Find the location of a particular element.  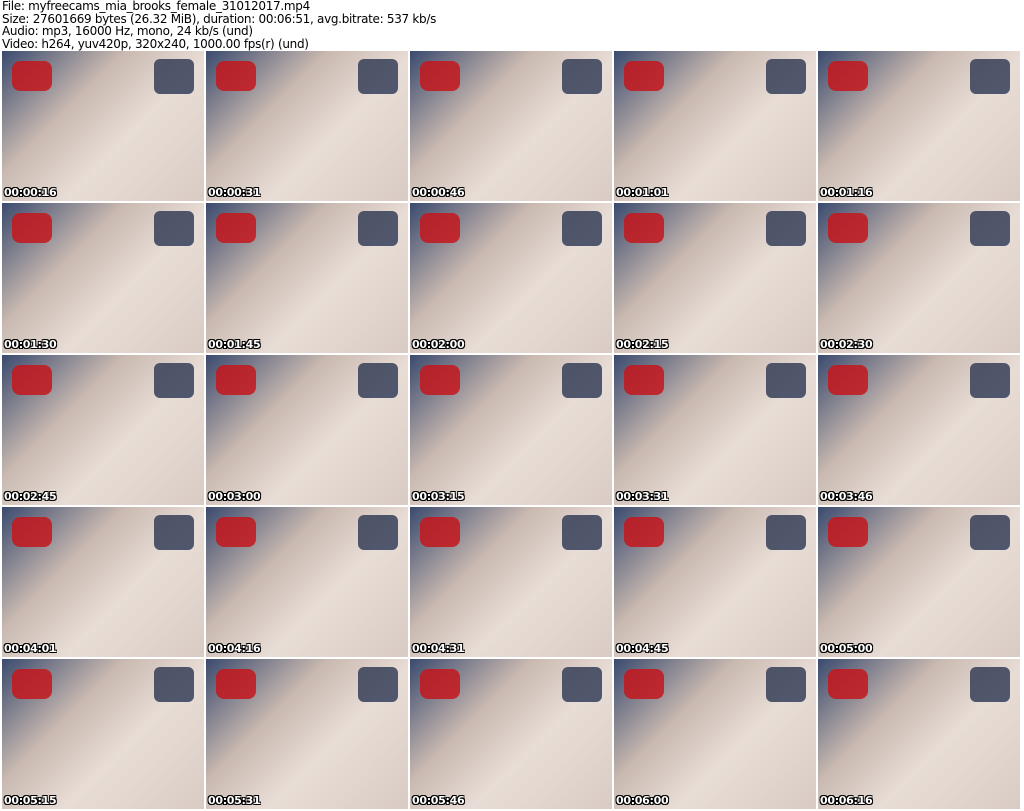

thumbnail-timestamp: 00:01:45 is located at coordinates (234, 344).